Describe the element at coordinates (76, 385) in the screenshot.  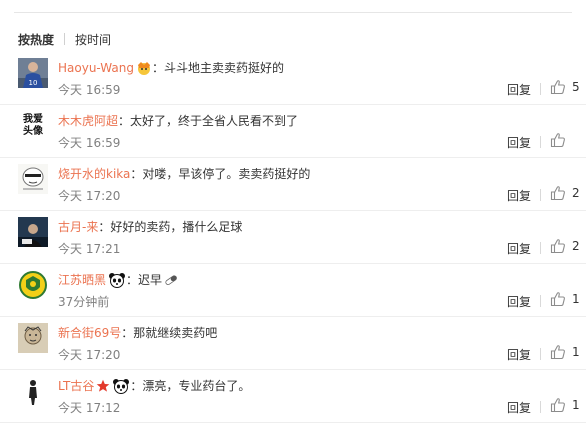
I see `username-link: LT古谷` at that location.